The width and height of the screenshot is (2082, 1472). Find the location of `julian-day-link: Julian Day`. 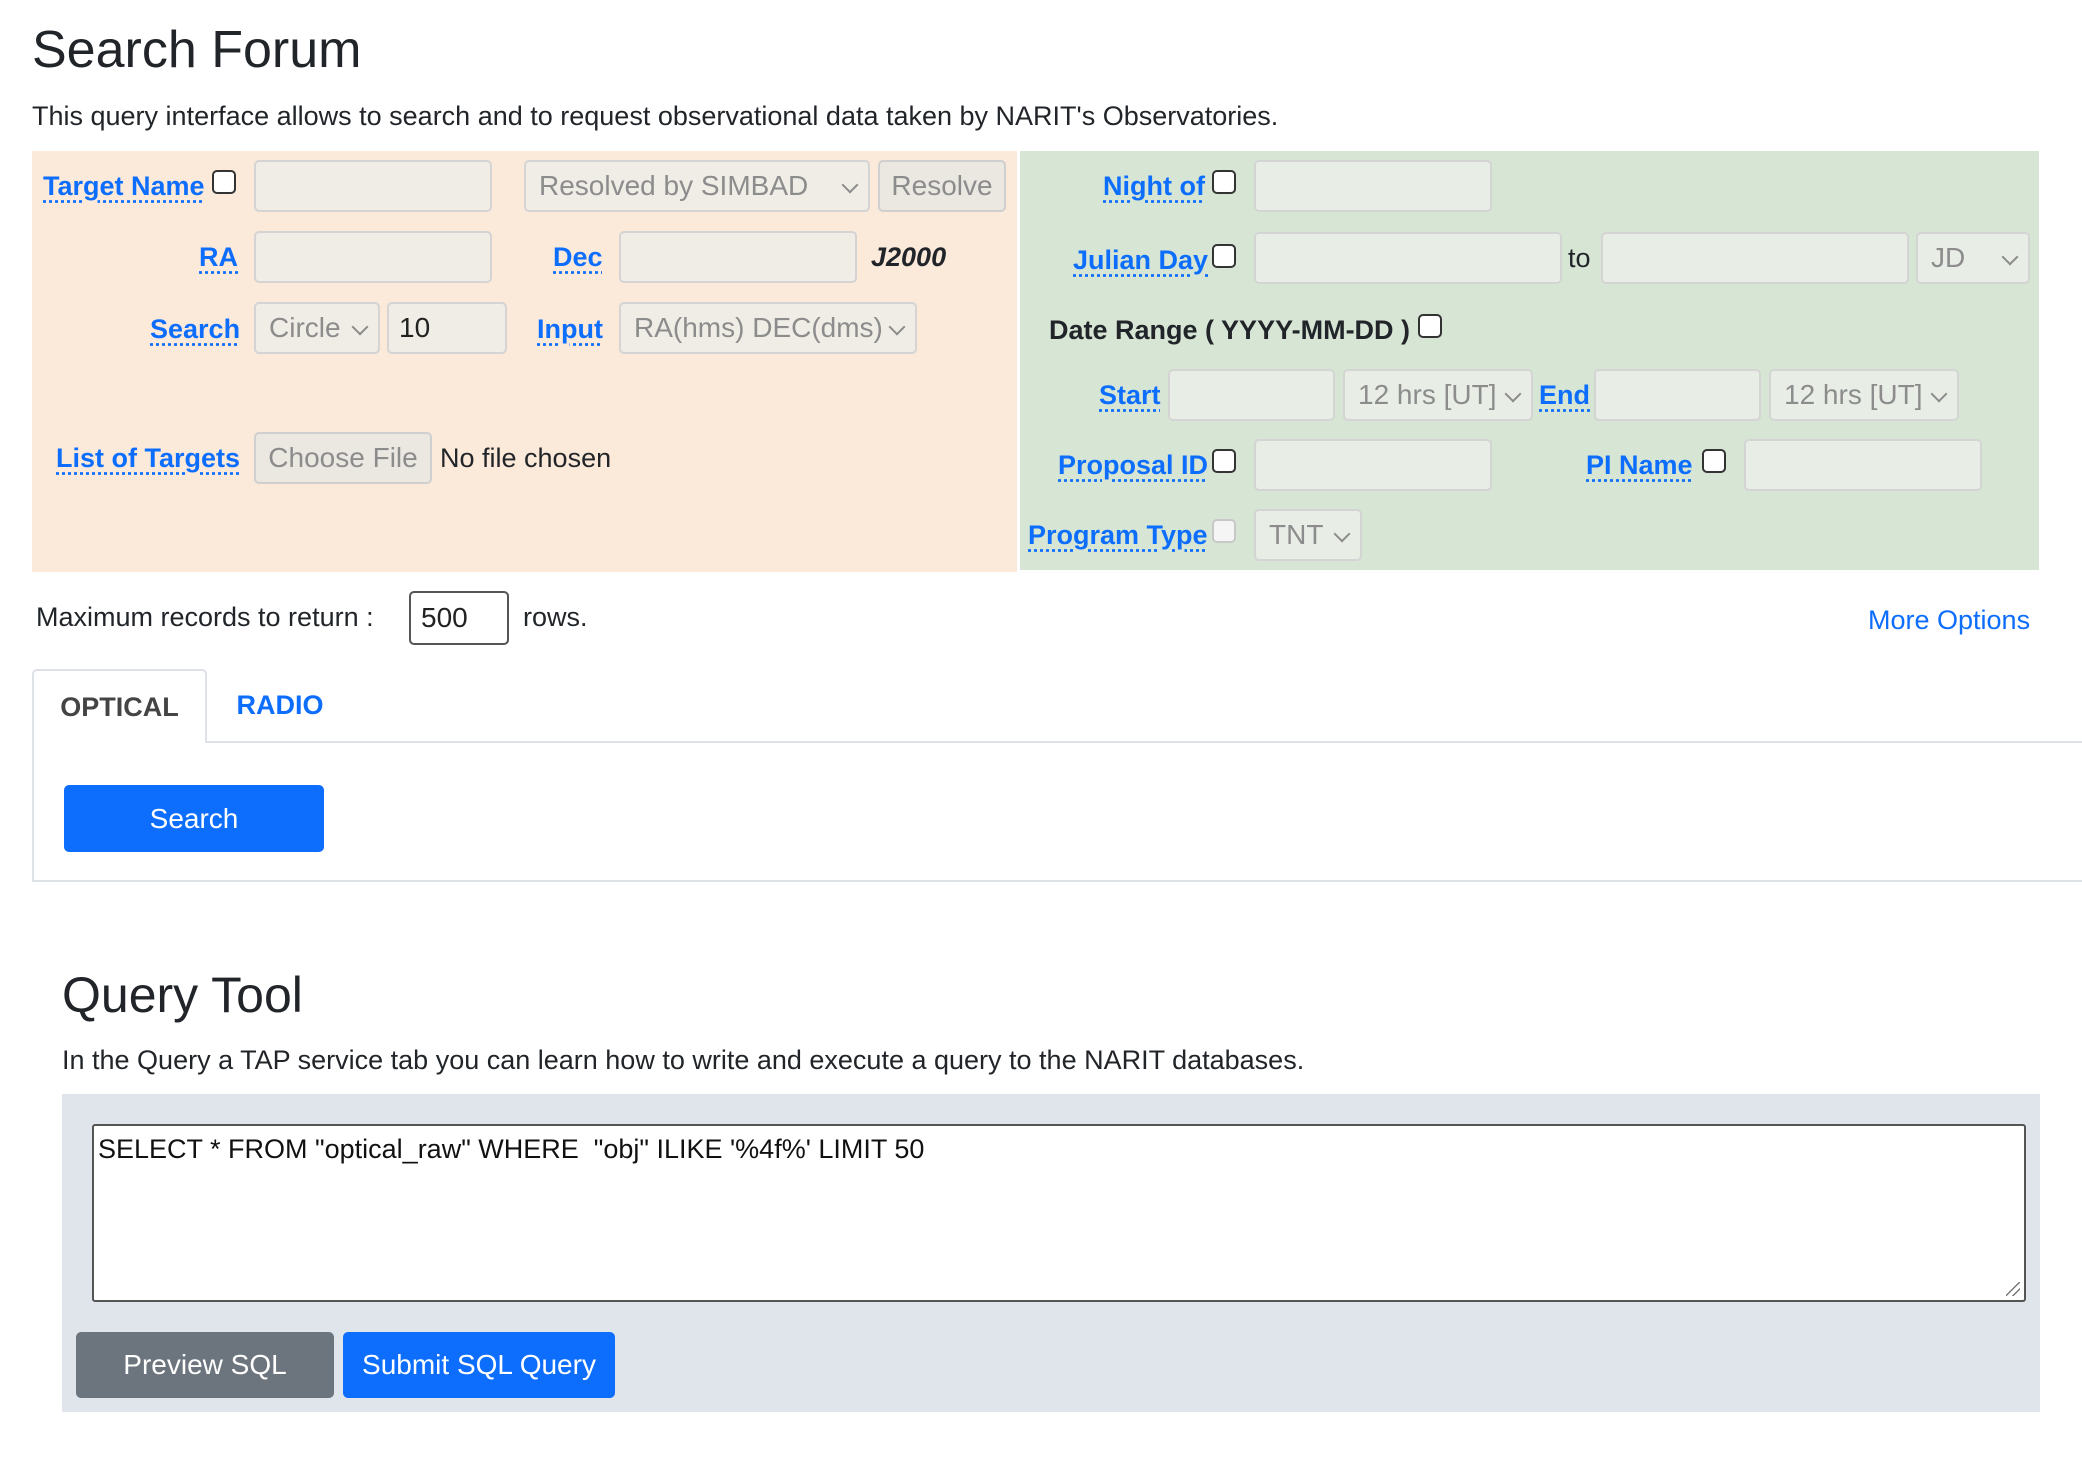

julian-day-link: Julian Day is located at coordinates (1140, 260).